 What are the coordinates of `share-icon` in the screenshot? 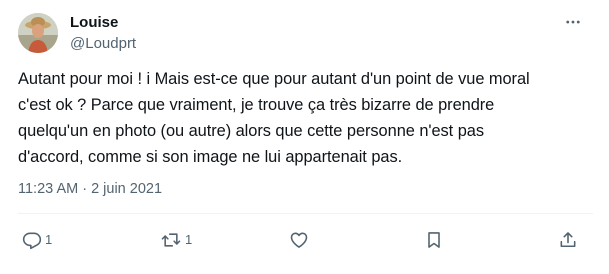 It's located at (568, 240).